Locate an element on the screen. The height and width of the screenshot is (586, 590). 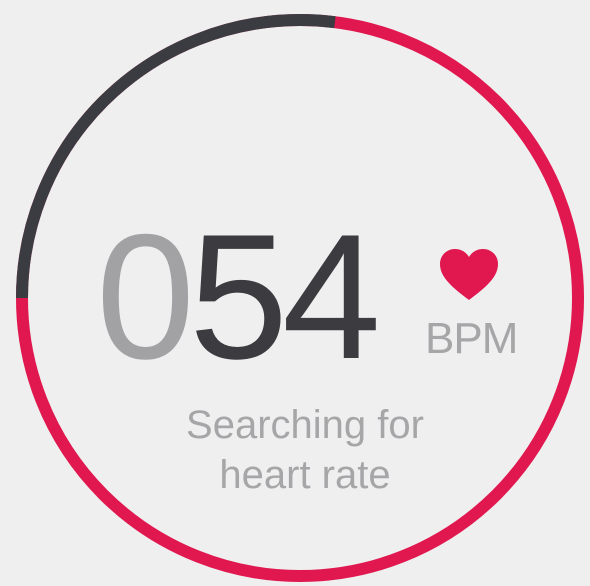
bpm-leading-digit: 0 is located at coordinates (145, 296).